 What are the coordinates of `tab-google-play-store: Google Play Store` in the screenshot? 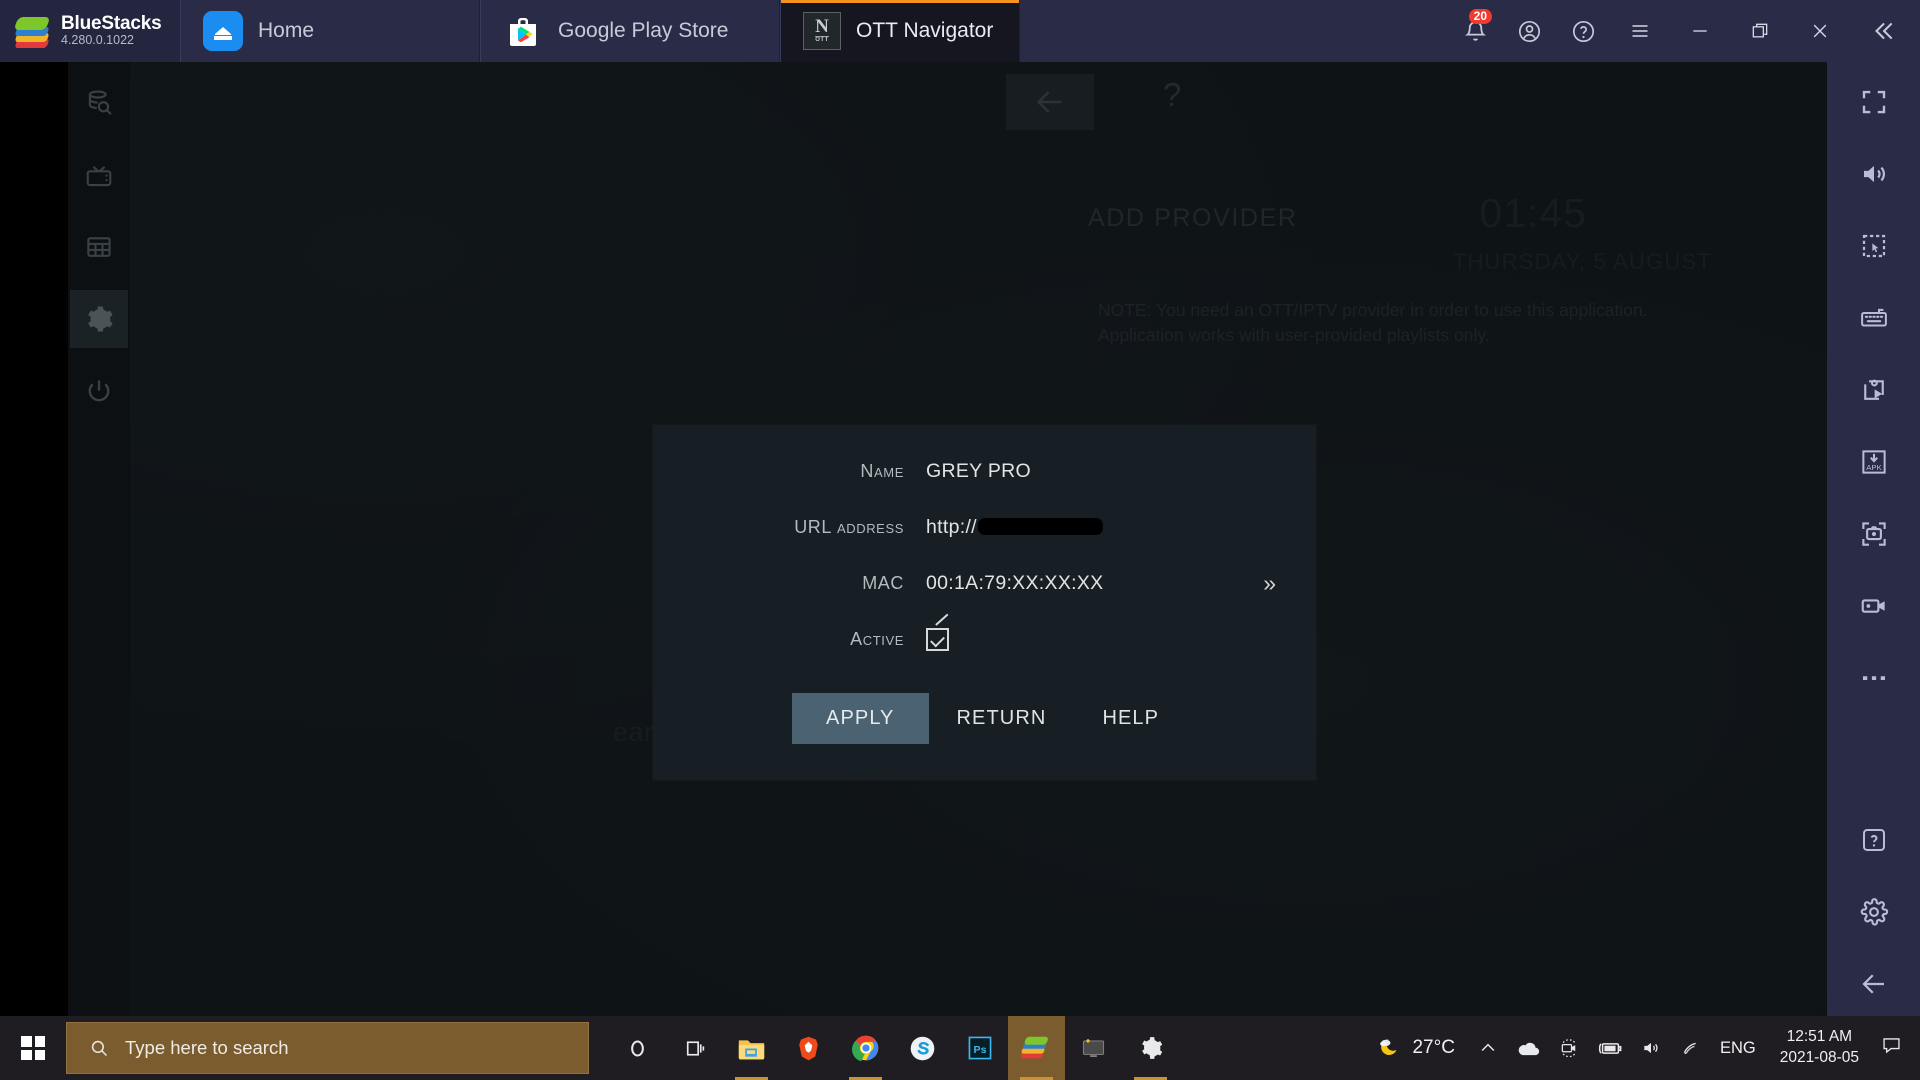 It's located at (630, 31).